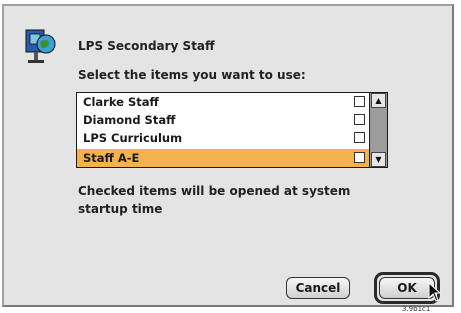  Describe the element at coordinates (121, 102) in the screenshot. I see `list-item-label: Clarke Staff` at that location.